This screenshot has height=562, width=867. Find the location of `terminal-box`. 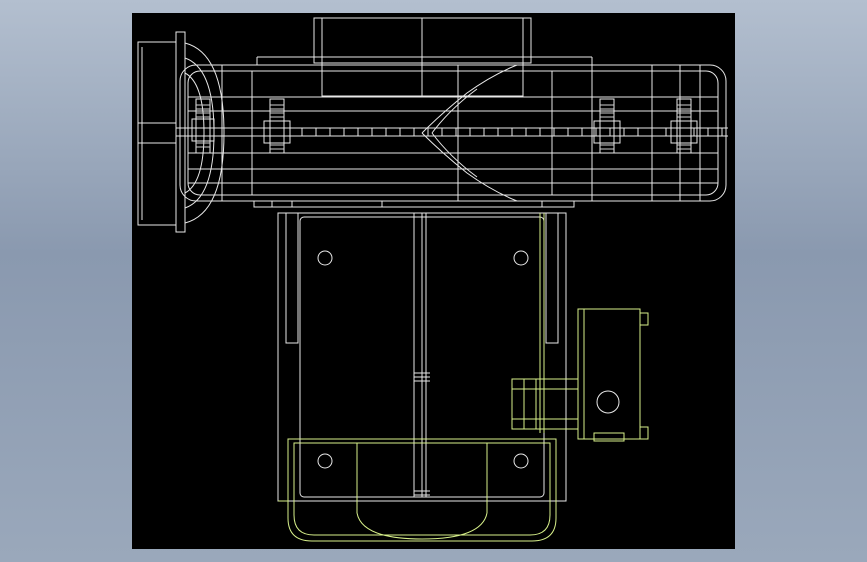

terminal-box is located at coordinates (580, 375).